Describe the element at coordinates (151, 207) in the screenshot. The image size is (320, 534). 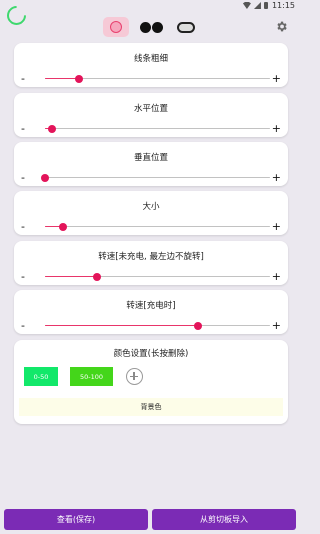
I see `slider-title: 大小` at that location.